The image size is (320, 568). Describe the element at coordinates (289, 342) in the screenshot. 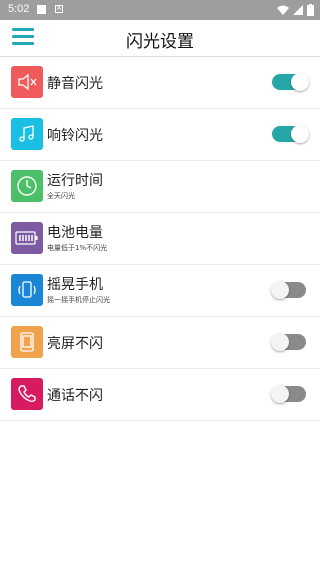

I see `screen-on-toggle` at that location.